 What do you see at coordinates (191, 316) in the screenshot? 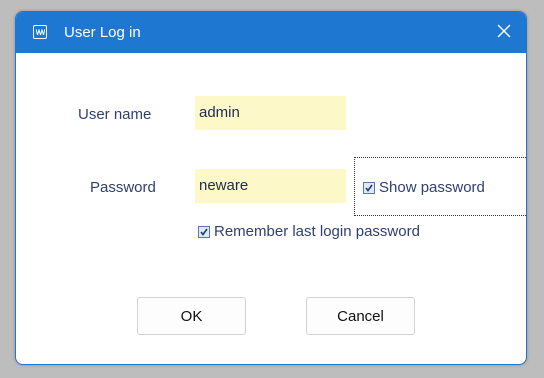
I see `ok-button: OK` at bounding box center [191, 316].